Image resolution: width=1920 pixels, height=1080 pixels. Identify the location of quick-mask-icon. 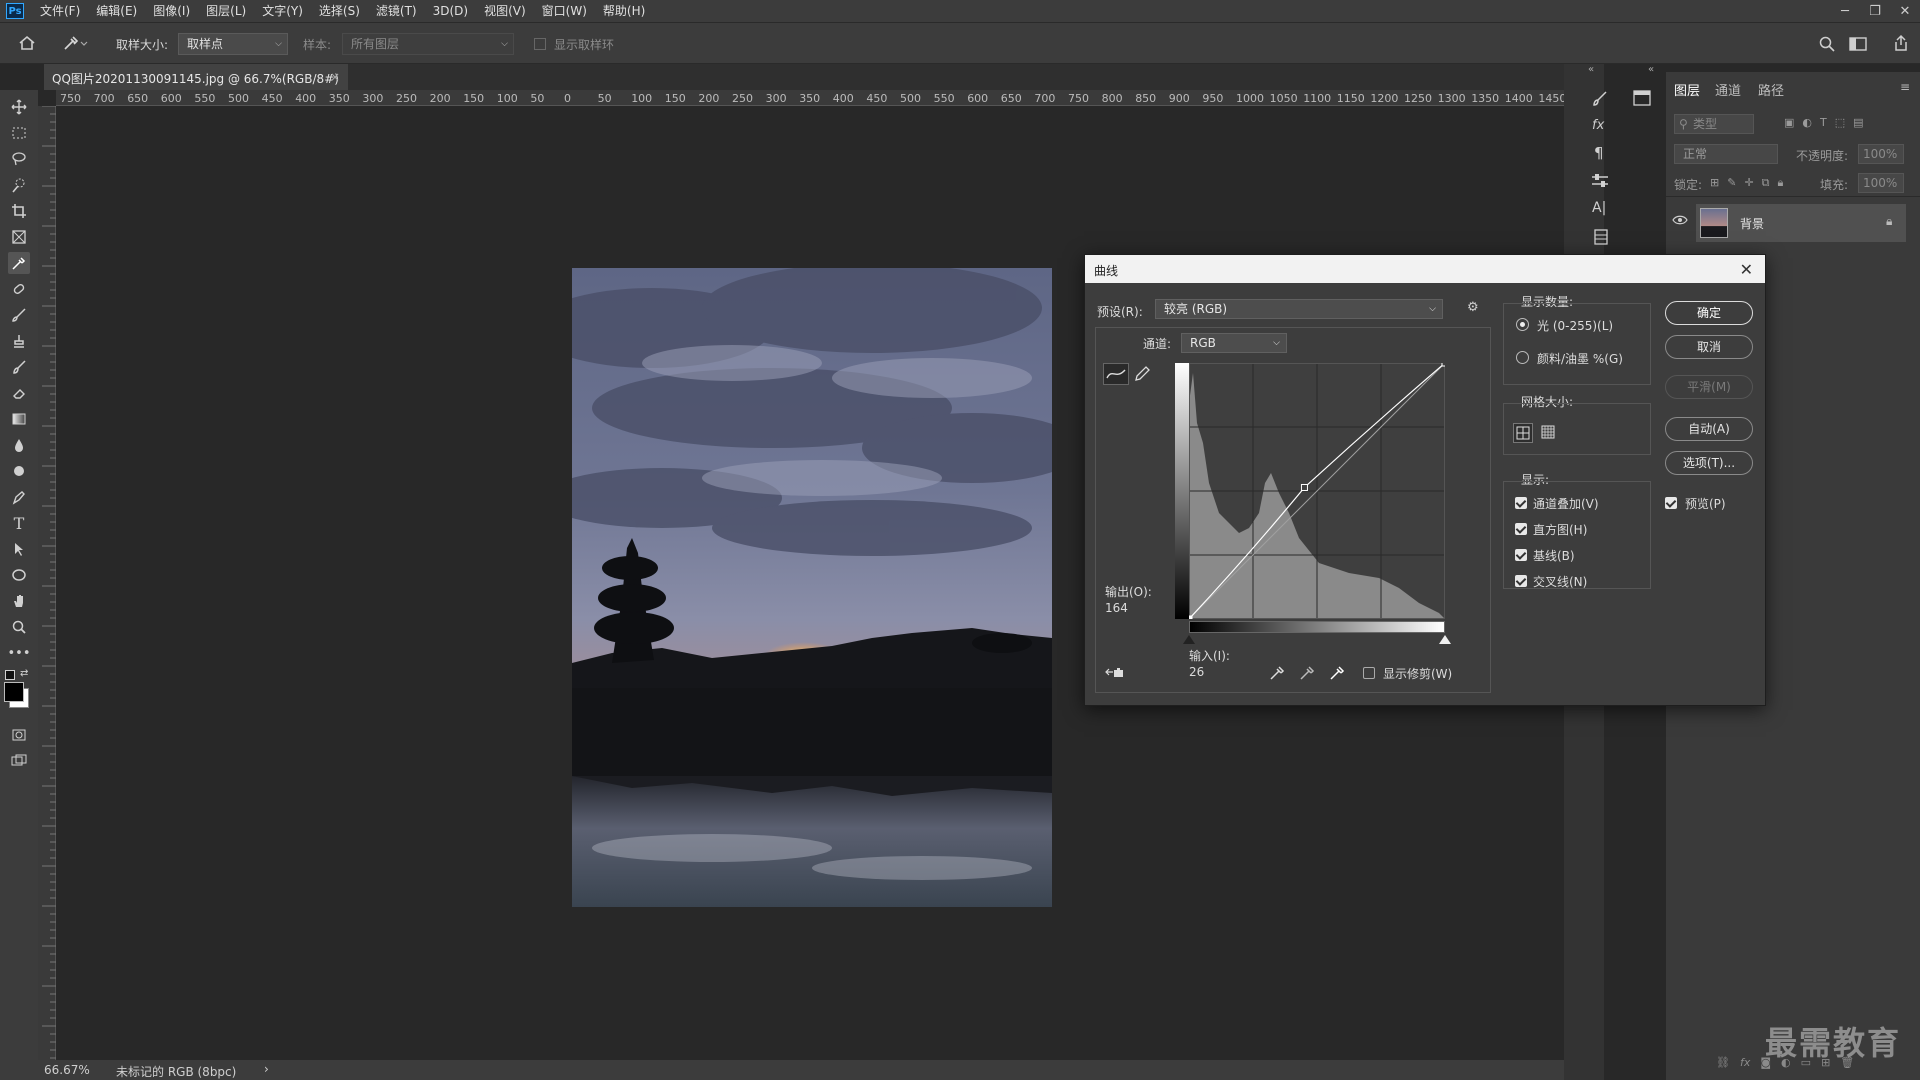
(19, 735).